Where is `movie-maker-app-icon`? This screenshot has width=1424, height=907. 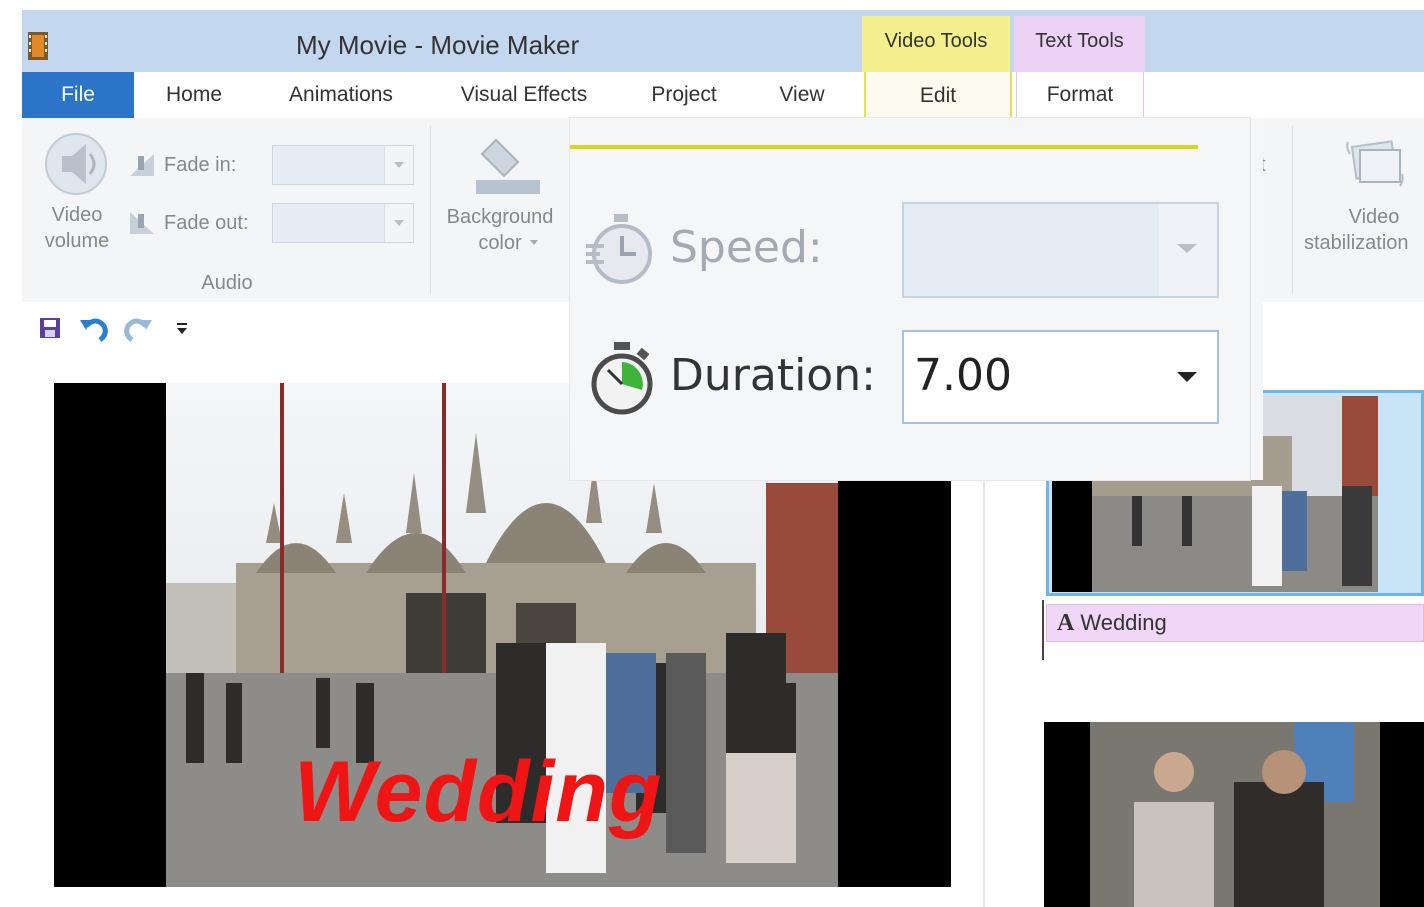 movie-maker-app-icon is located at coordinates (38, 46).